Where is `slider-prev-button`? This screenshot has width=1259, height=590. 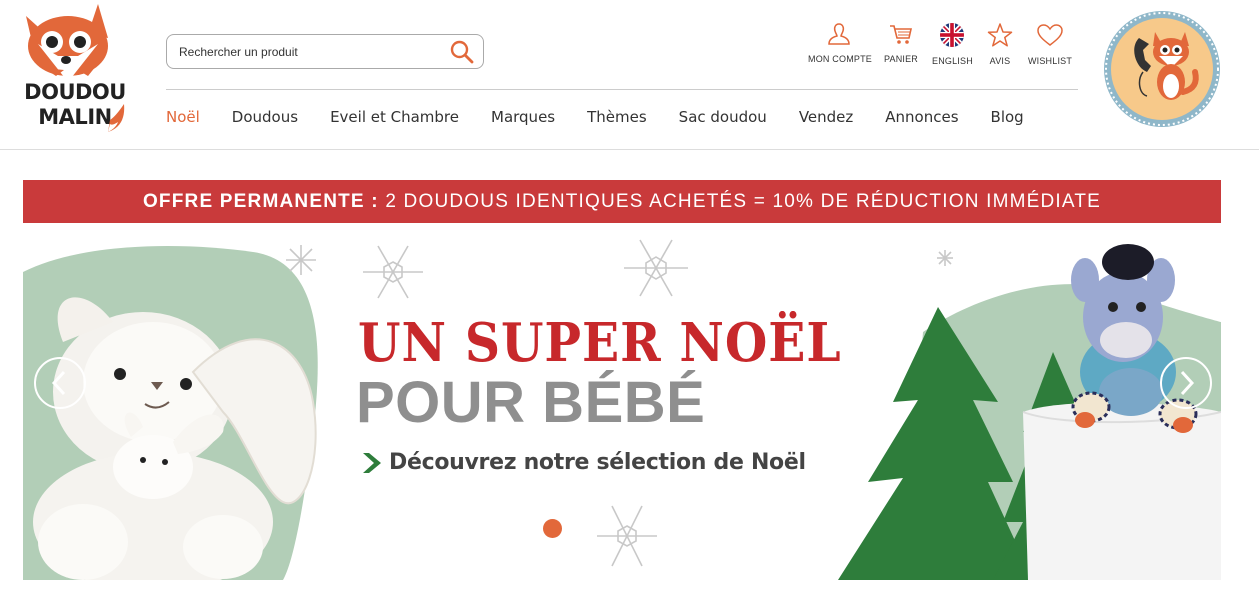
slider-prev-button is located at coordinates (60, 383).